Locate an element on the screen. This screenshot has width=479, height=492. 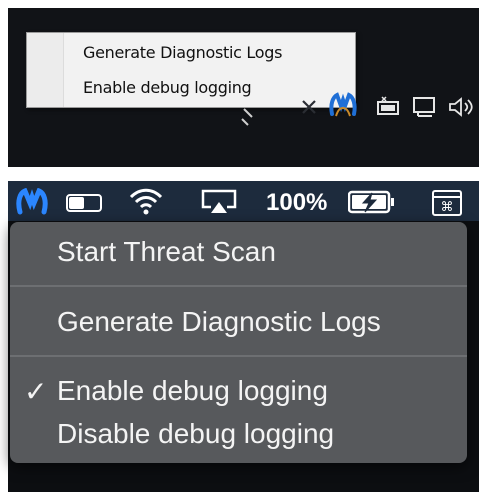
battery-percentage: 100% is located at coordinates (296, 203).